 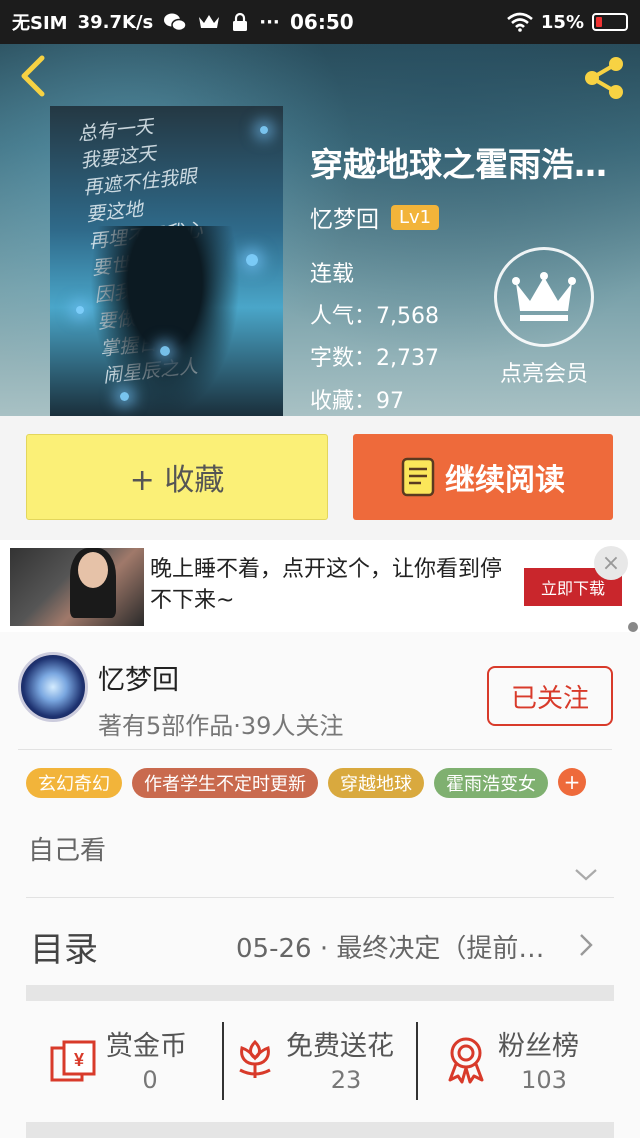 I want to click on ad-banner: 晚上睡不着，点开这个，让你看到停不下来~ 立即下载 ×, so click(x=320, y=586).